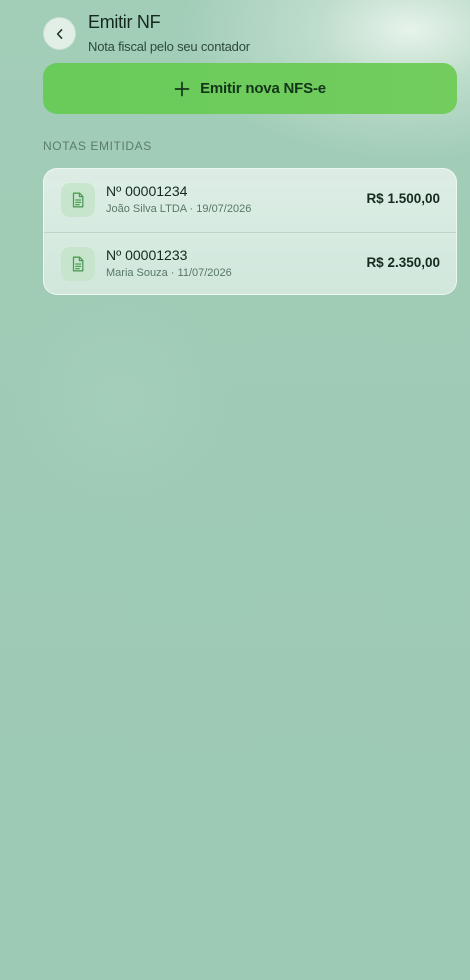 The width and height of the screenshot is (470, 980). What do you see at coordinates (169, 46) in the screenshot?
I see `page-subtitle: Nota fiscal pelo seu contador` at bounding box center [169, 46].